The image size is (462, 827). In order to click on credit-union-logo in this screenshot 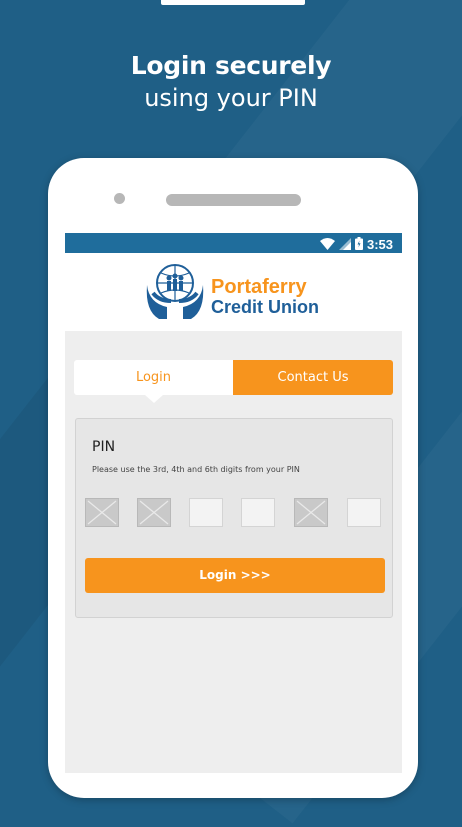, I will do `click(175, 292)`.